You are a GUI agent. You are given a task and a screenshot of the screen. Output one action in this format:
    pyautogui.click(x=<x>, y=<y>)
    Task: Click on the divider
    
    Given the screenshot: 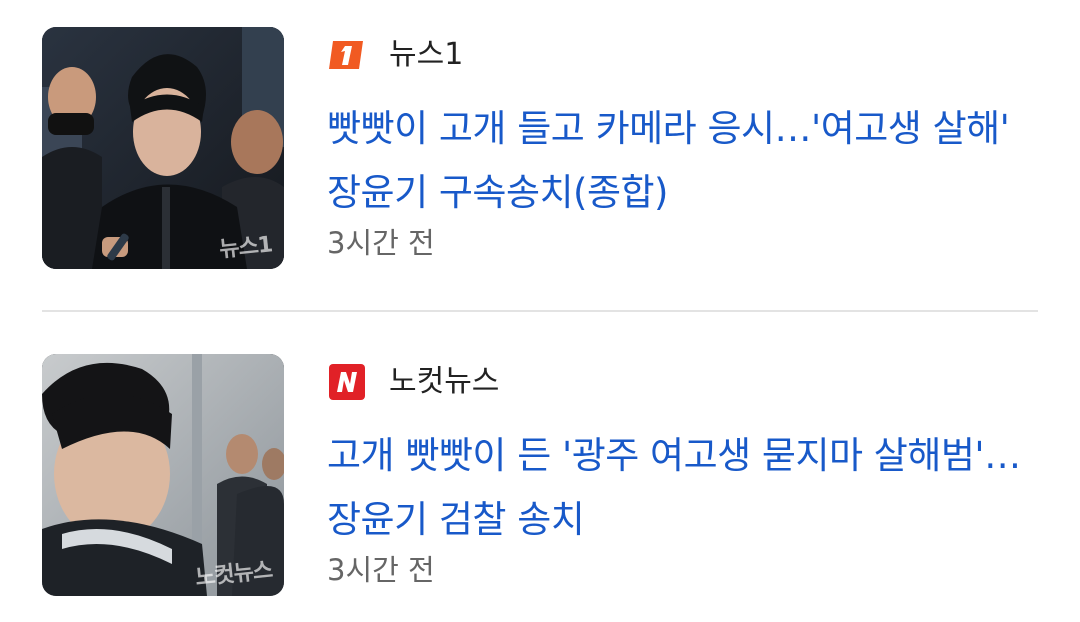 What is the action you would take?
    pyautogui.click(x=540, y=311)
    